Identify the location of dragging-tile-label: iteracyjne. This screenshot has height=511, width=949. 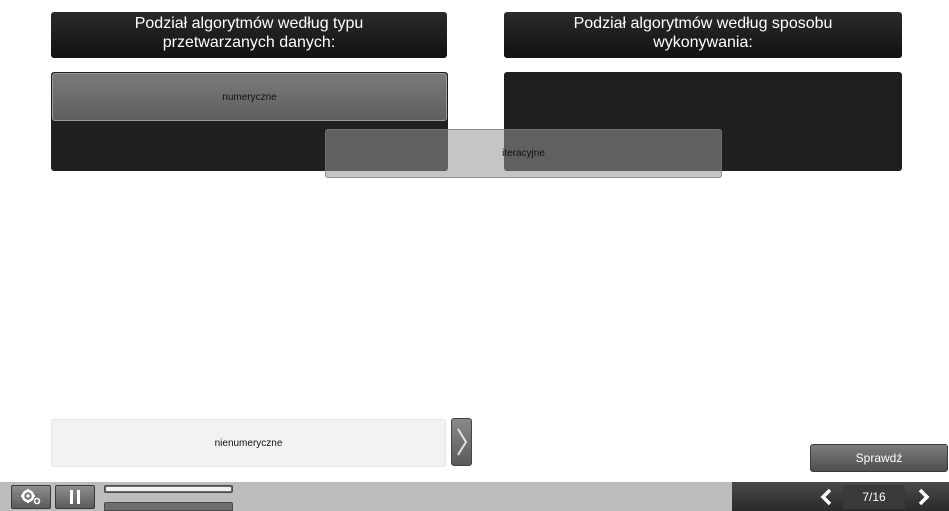
(523, 153).